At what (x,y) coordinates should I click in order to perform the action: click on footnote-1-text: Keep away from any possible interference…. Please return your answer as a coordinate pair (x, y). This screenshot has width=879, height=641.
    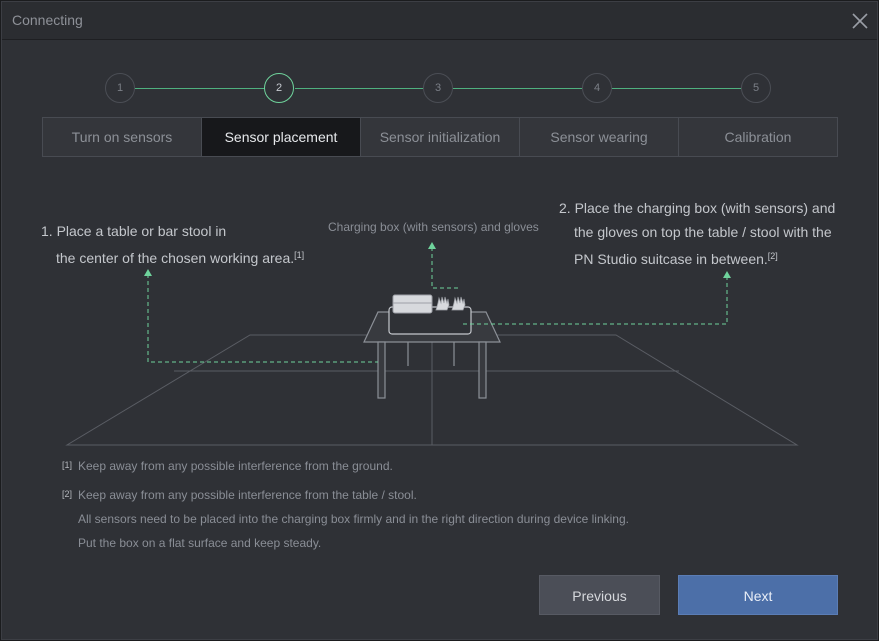
    Looking at the image, I should click on (235, 466).